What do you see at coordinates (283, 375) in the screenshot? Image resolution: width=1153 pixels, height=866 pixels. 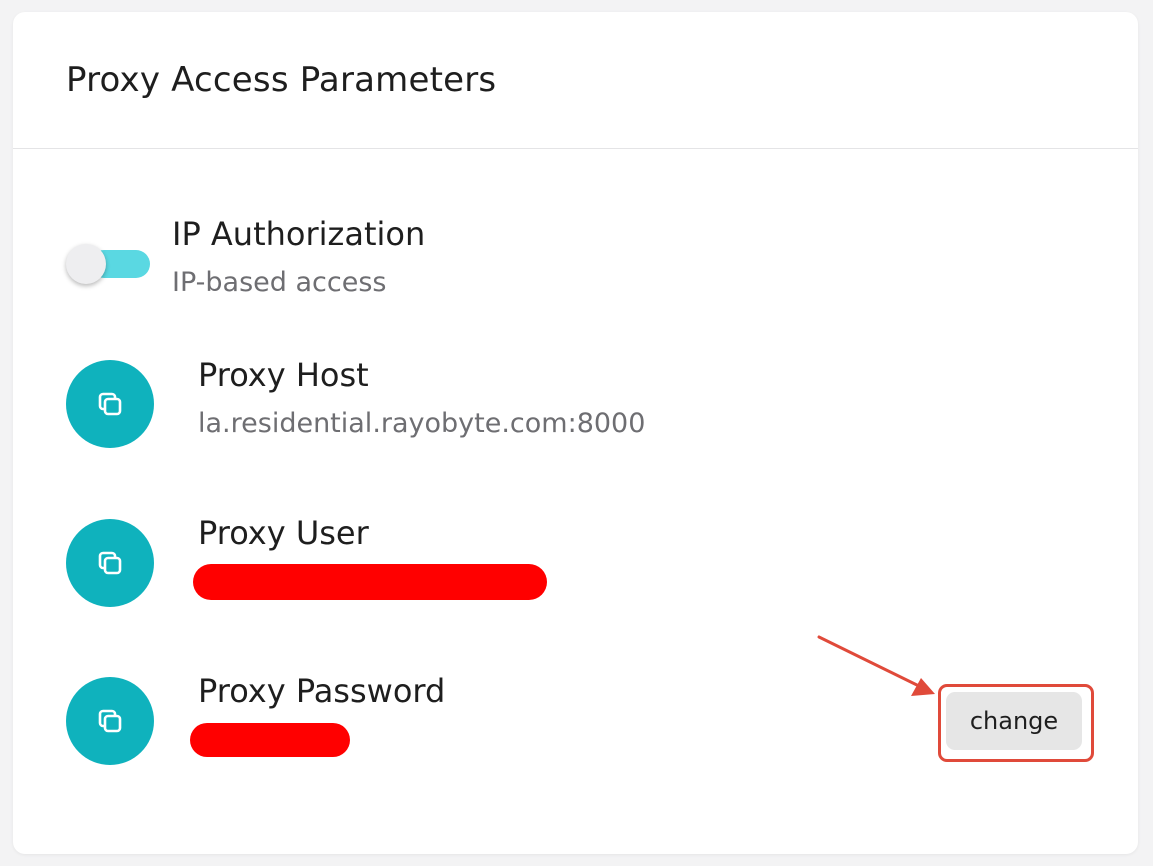 I see `proxy-host-label: Proxy Host` at bounding box center [283, 375].